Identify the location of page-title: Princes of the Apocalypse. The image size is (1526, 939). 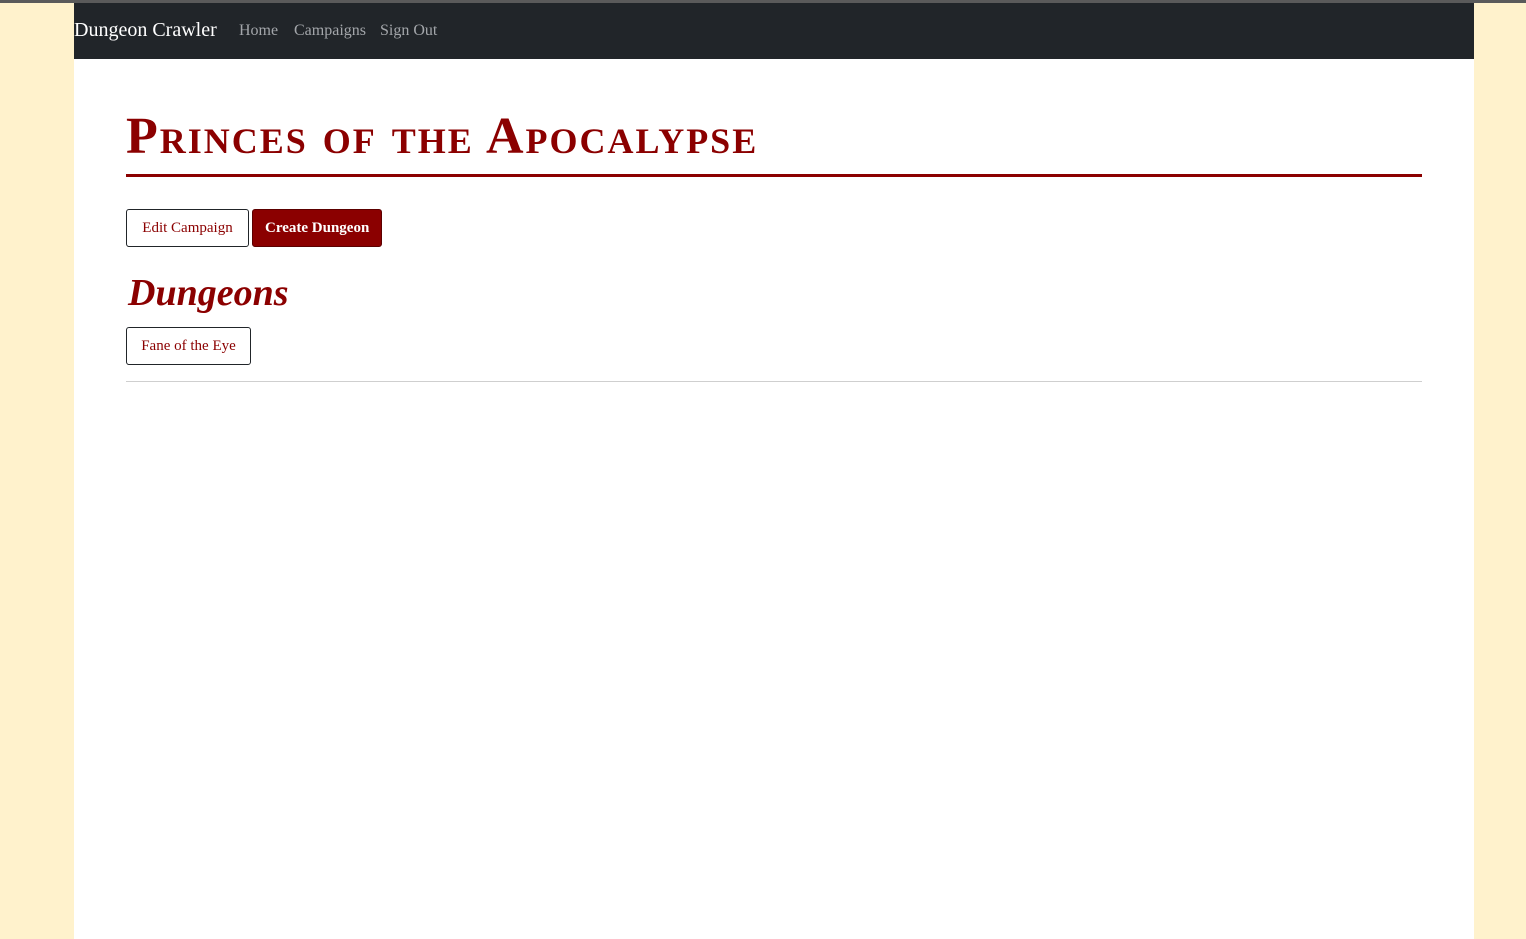
(442, 136).